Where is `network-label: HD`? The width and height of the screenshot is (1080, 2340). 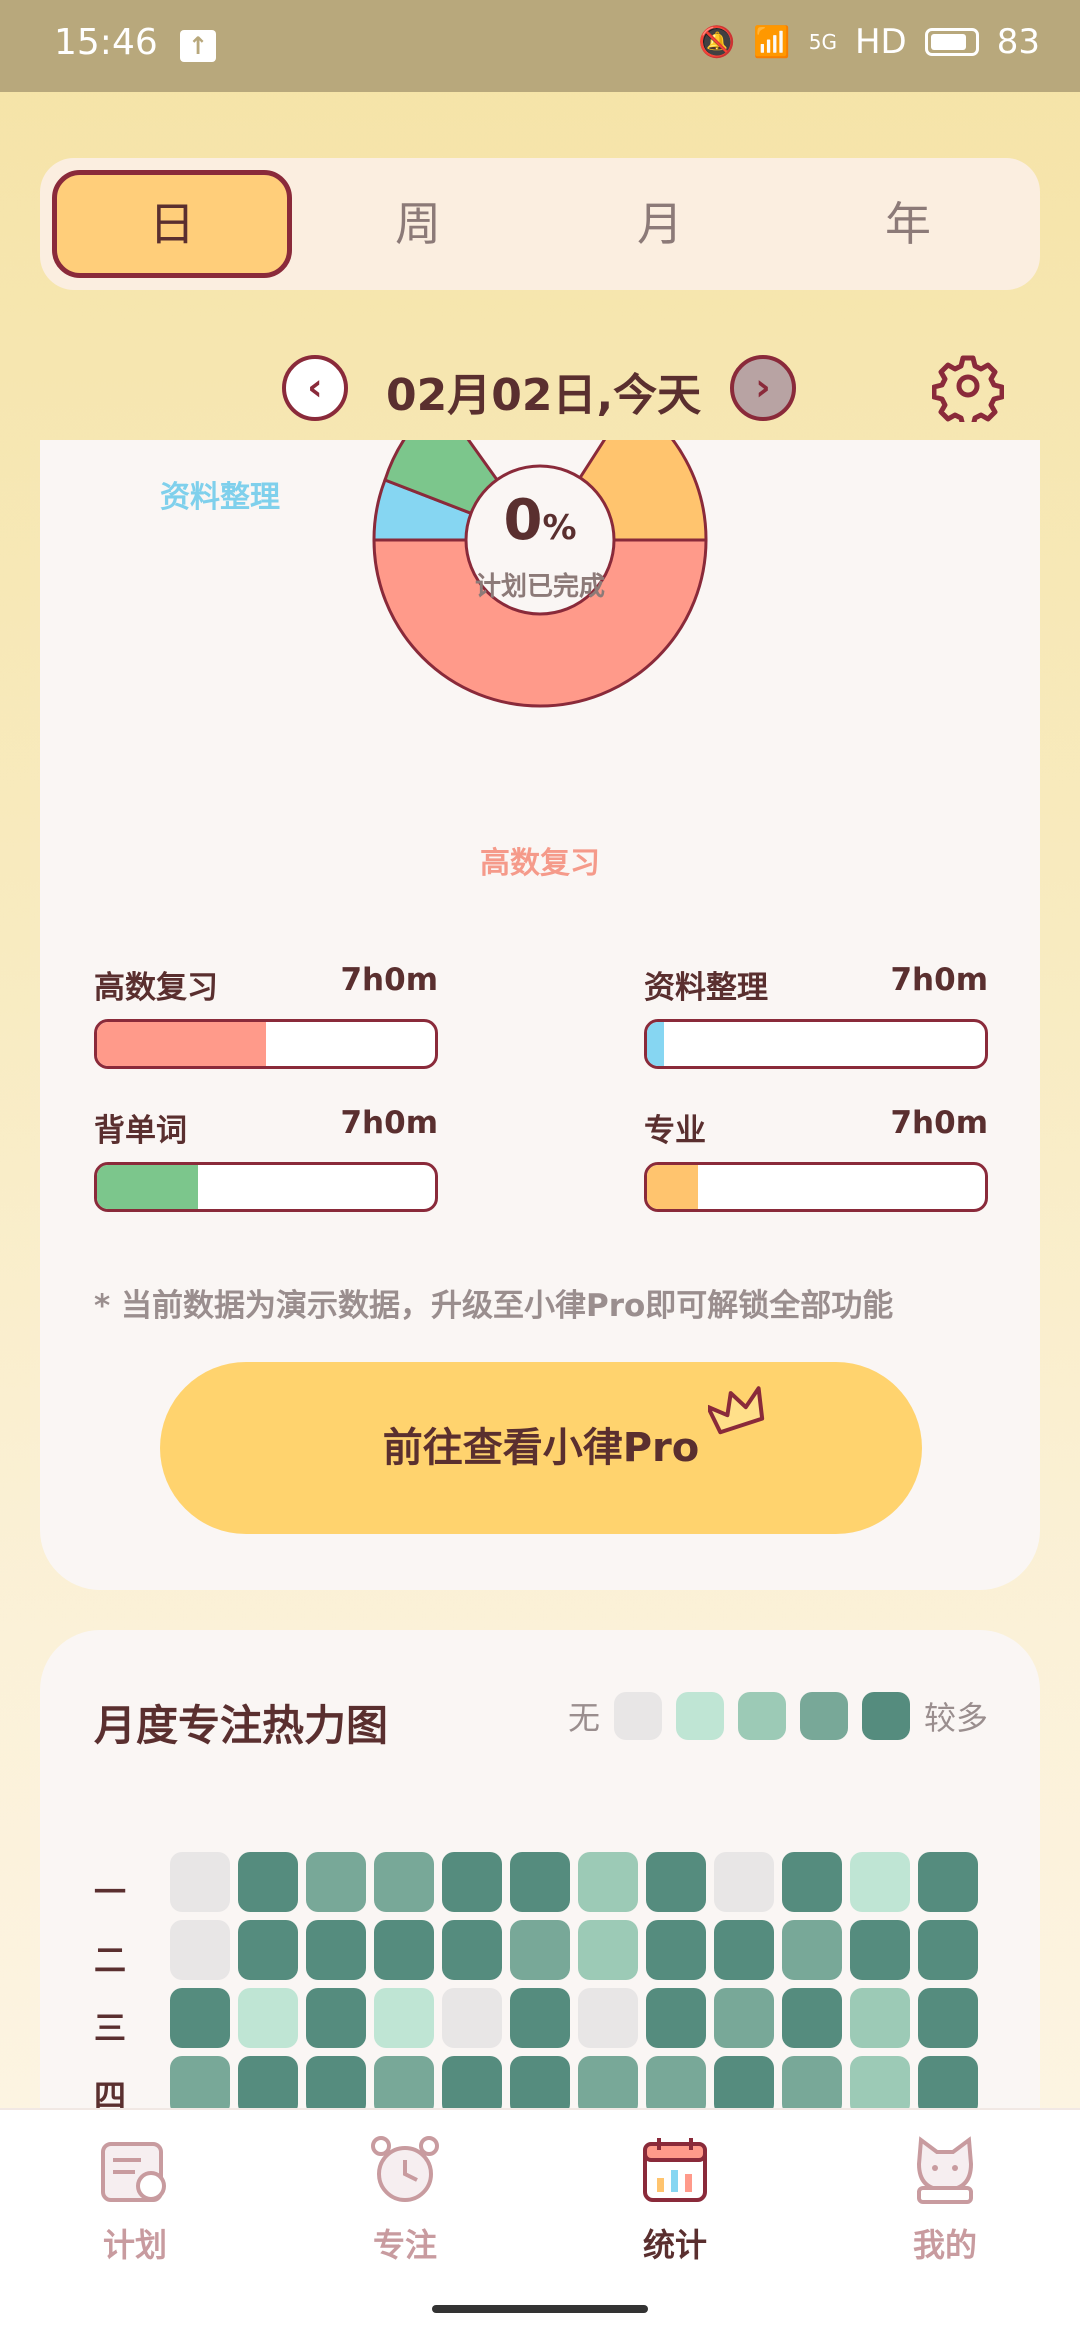 network-label: HD is located at coordinates (880, 42).